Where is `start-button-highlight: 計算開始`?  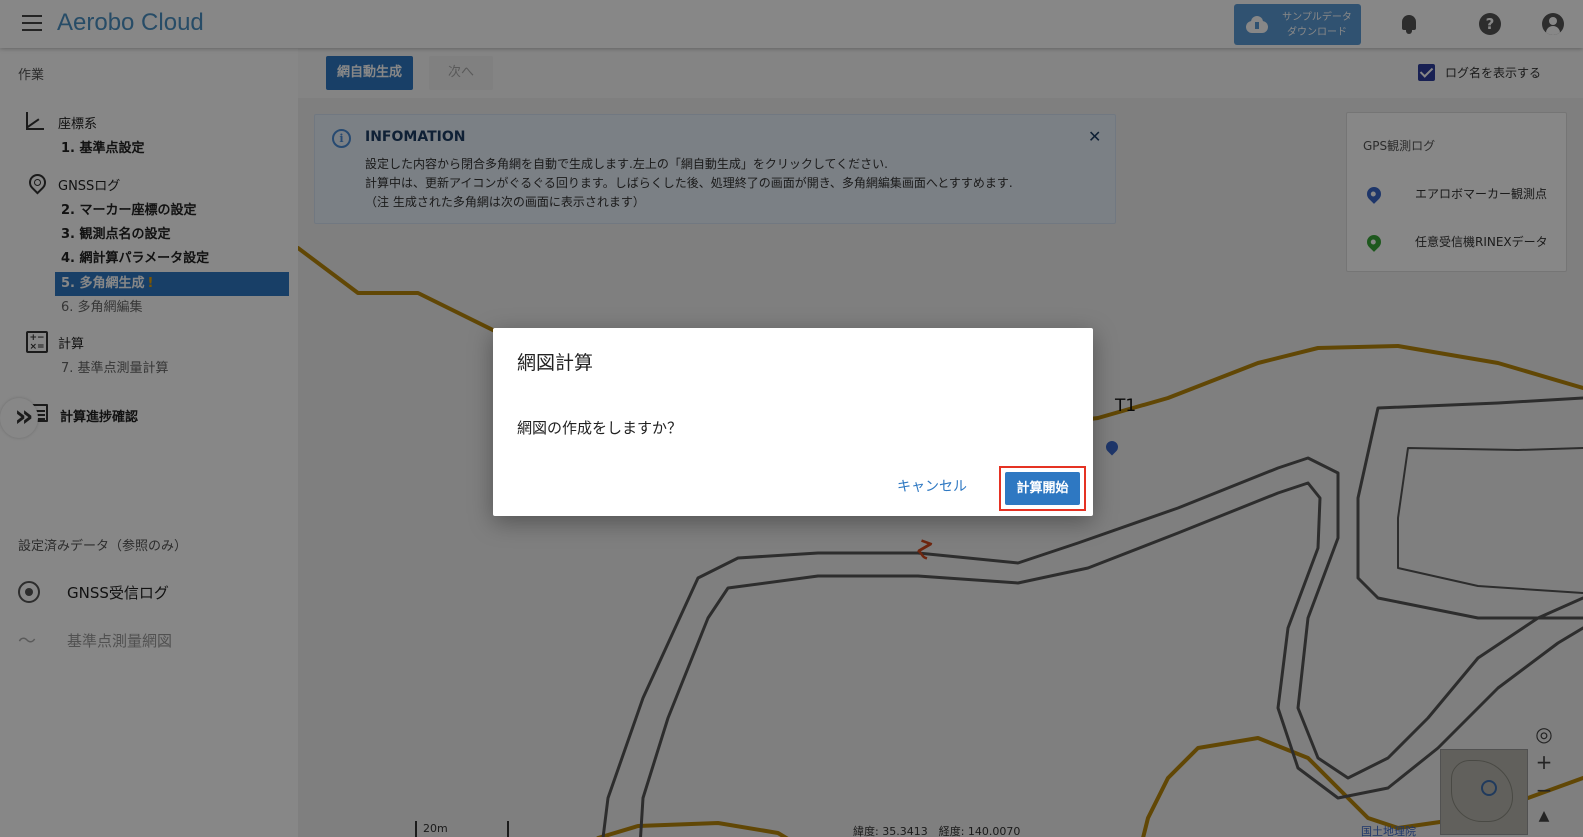
start-button-highlight: 計算開始 is located at coordinates (1042, 488).